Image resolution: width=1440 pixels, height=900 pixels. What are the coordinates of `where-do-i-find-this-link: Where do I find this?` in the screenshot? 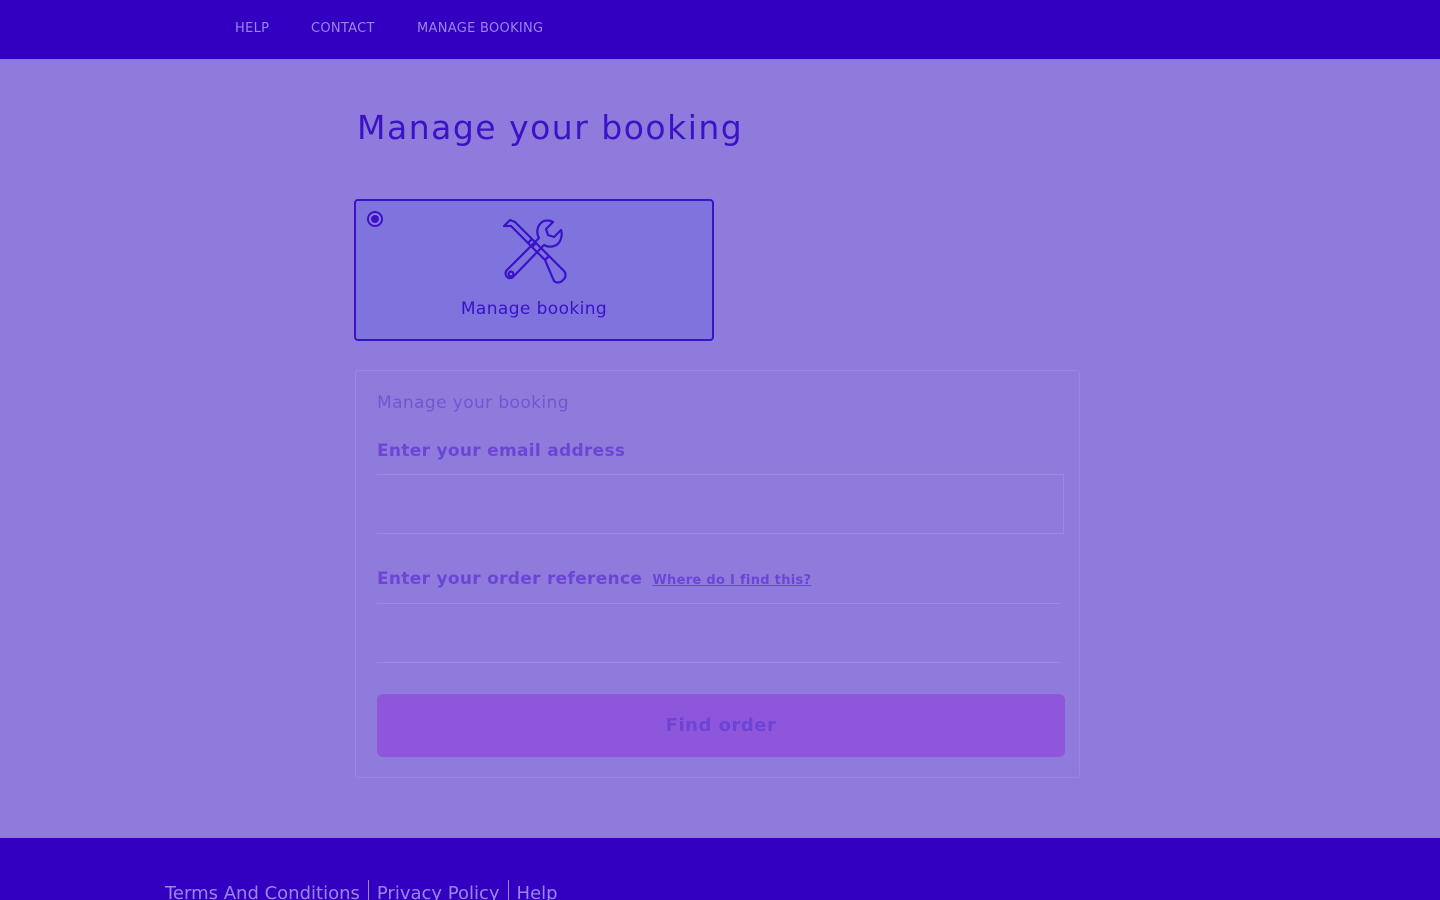 It's located at (731, 580).